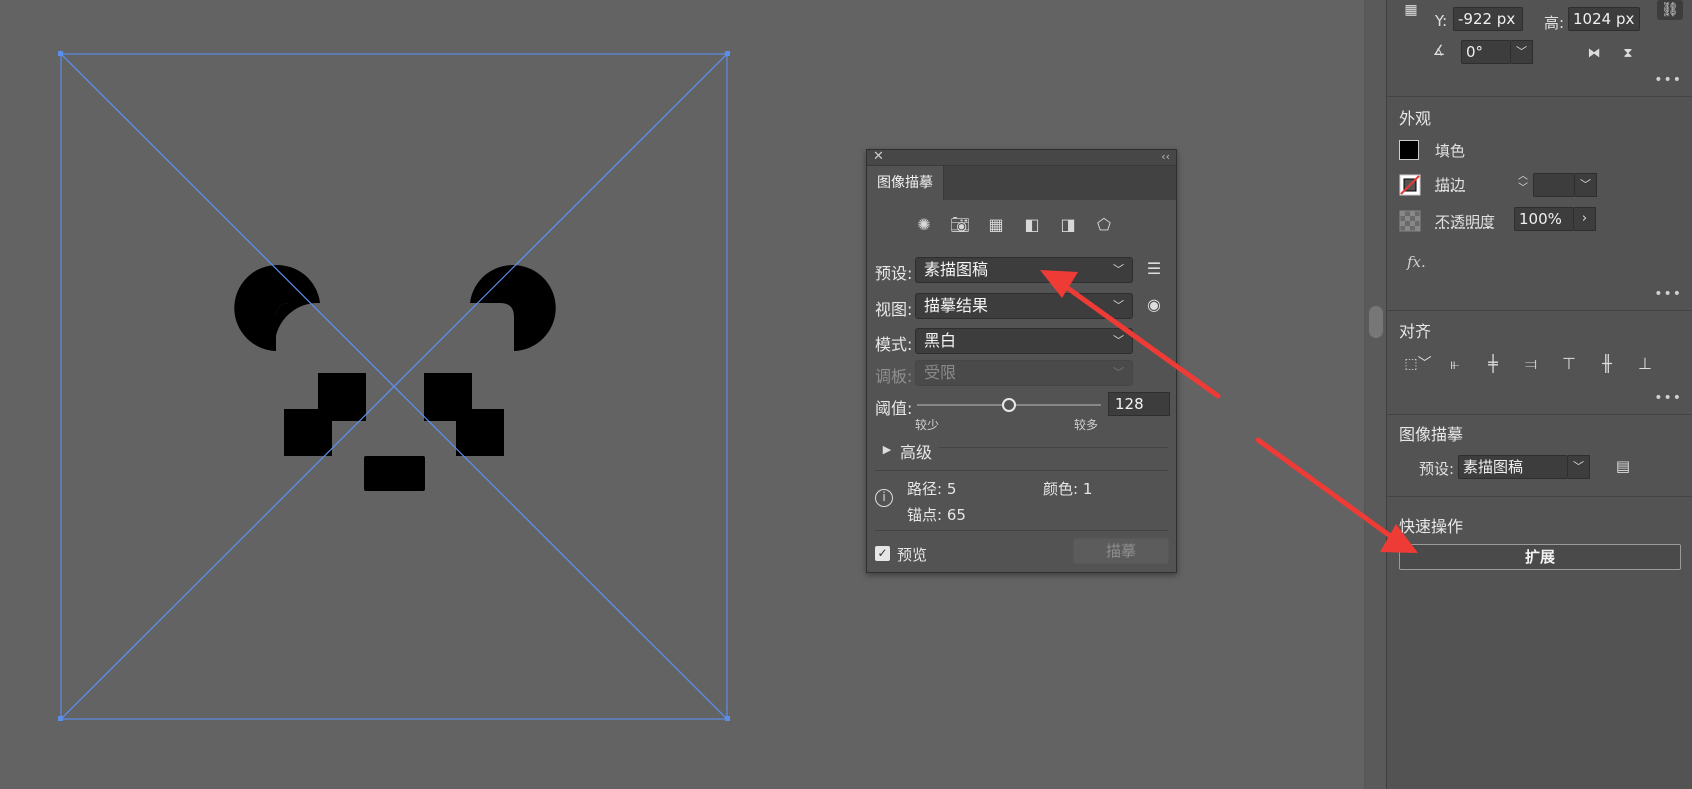 The height and width of the screenshot is (789, 1692). I want to click on flip-horizontal-icon: ⧓, so click(1594, 54).